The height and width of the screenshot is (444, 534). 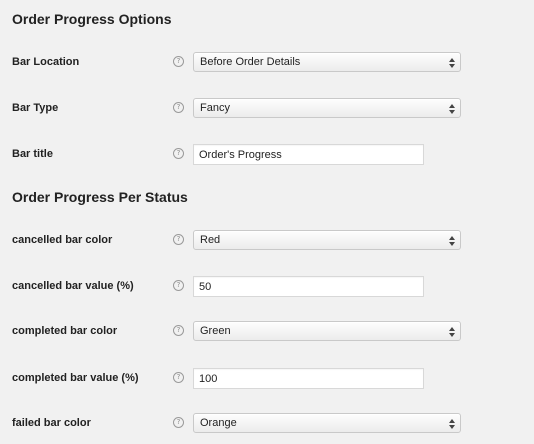 What do you see at coordinates (35, 108) in the screenshot?
I see `bar-type-label: Bar Type` at bounding box center [35, 108].